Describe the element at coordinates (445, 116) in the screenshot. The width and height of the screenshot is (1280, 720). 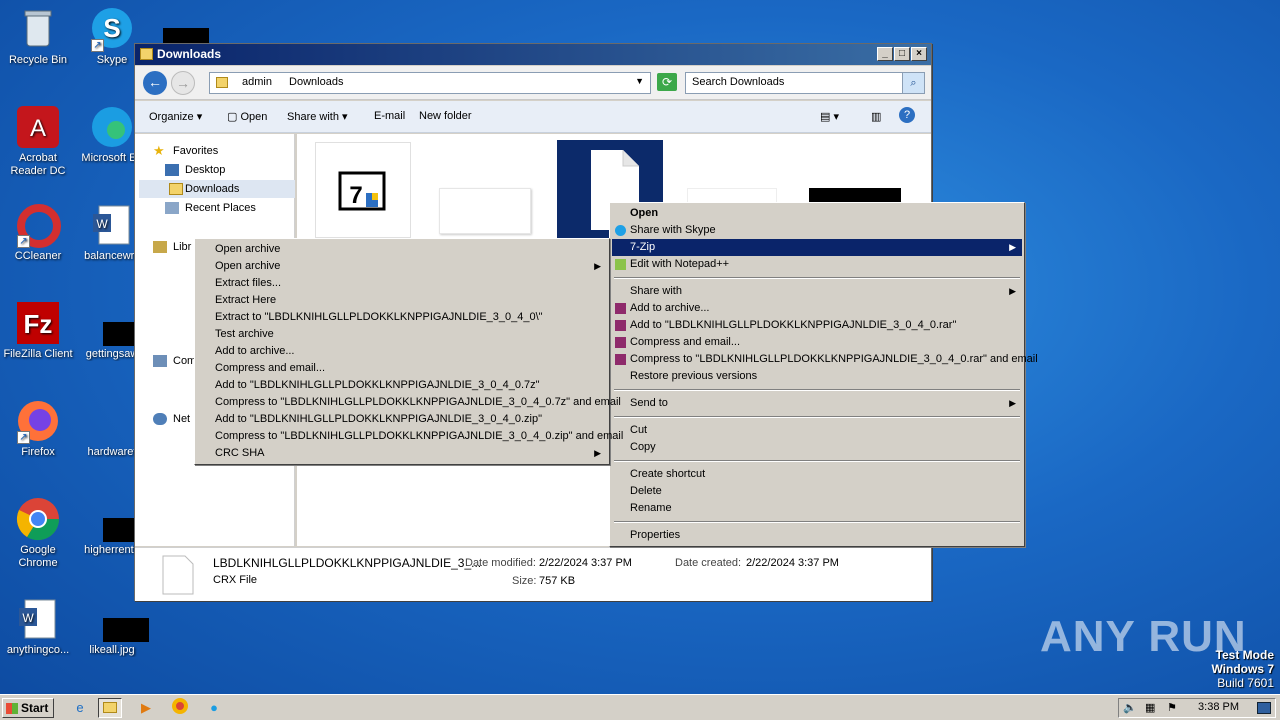
I see `new-folder-button: New folder` at that location.